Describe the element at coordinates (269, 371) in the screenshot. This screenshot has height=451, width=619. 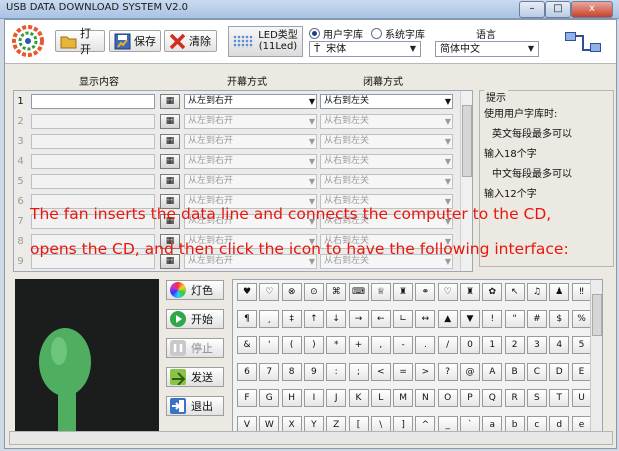
I see `symbol-key: 7` at that location.